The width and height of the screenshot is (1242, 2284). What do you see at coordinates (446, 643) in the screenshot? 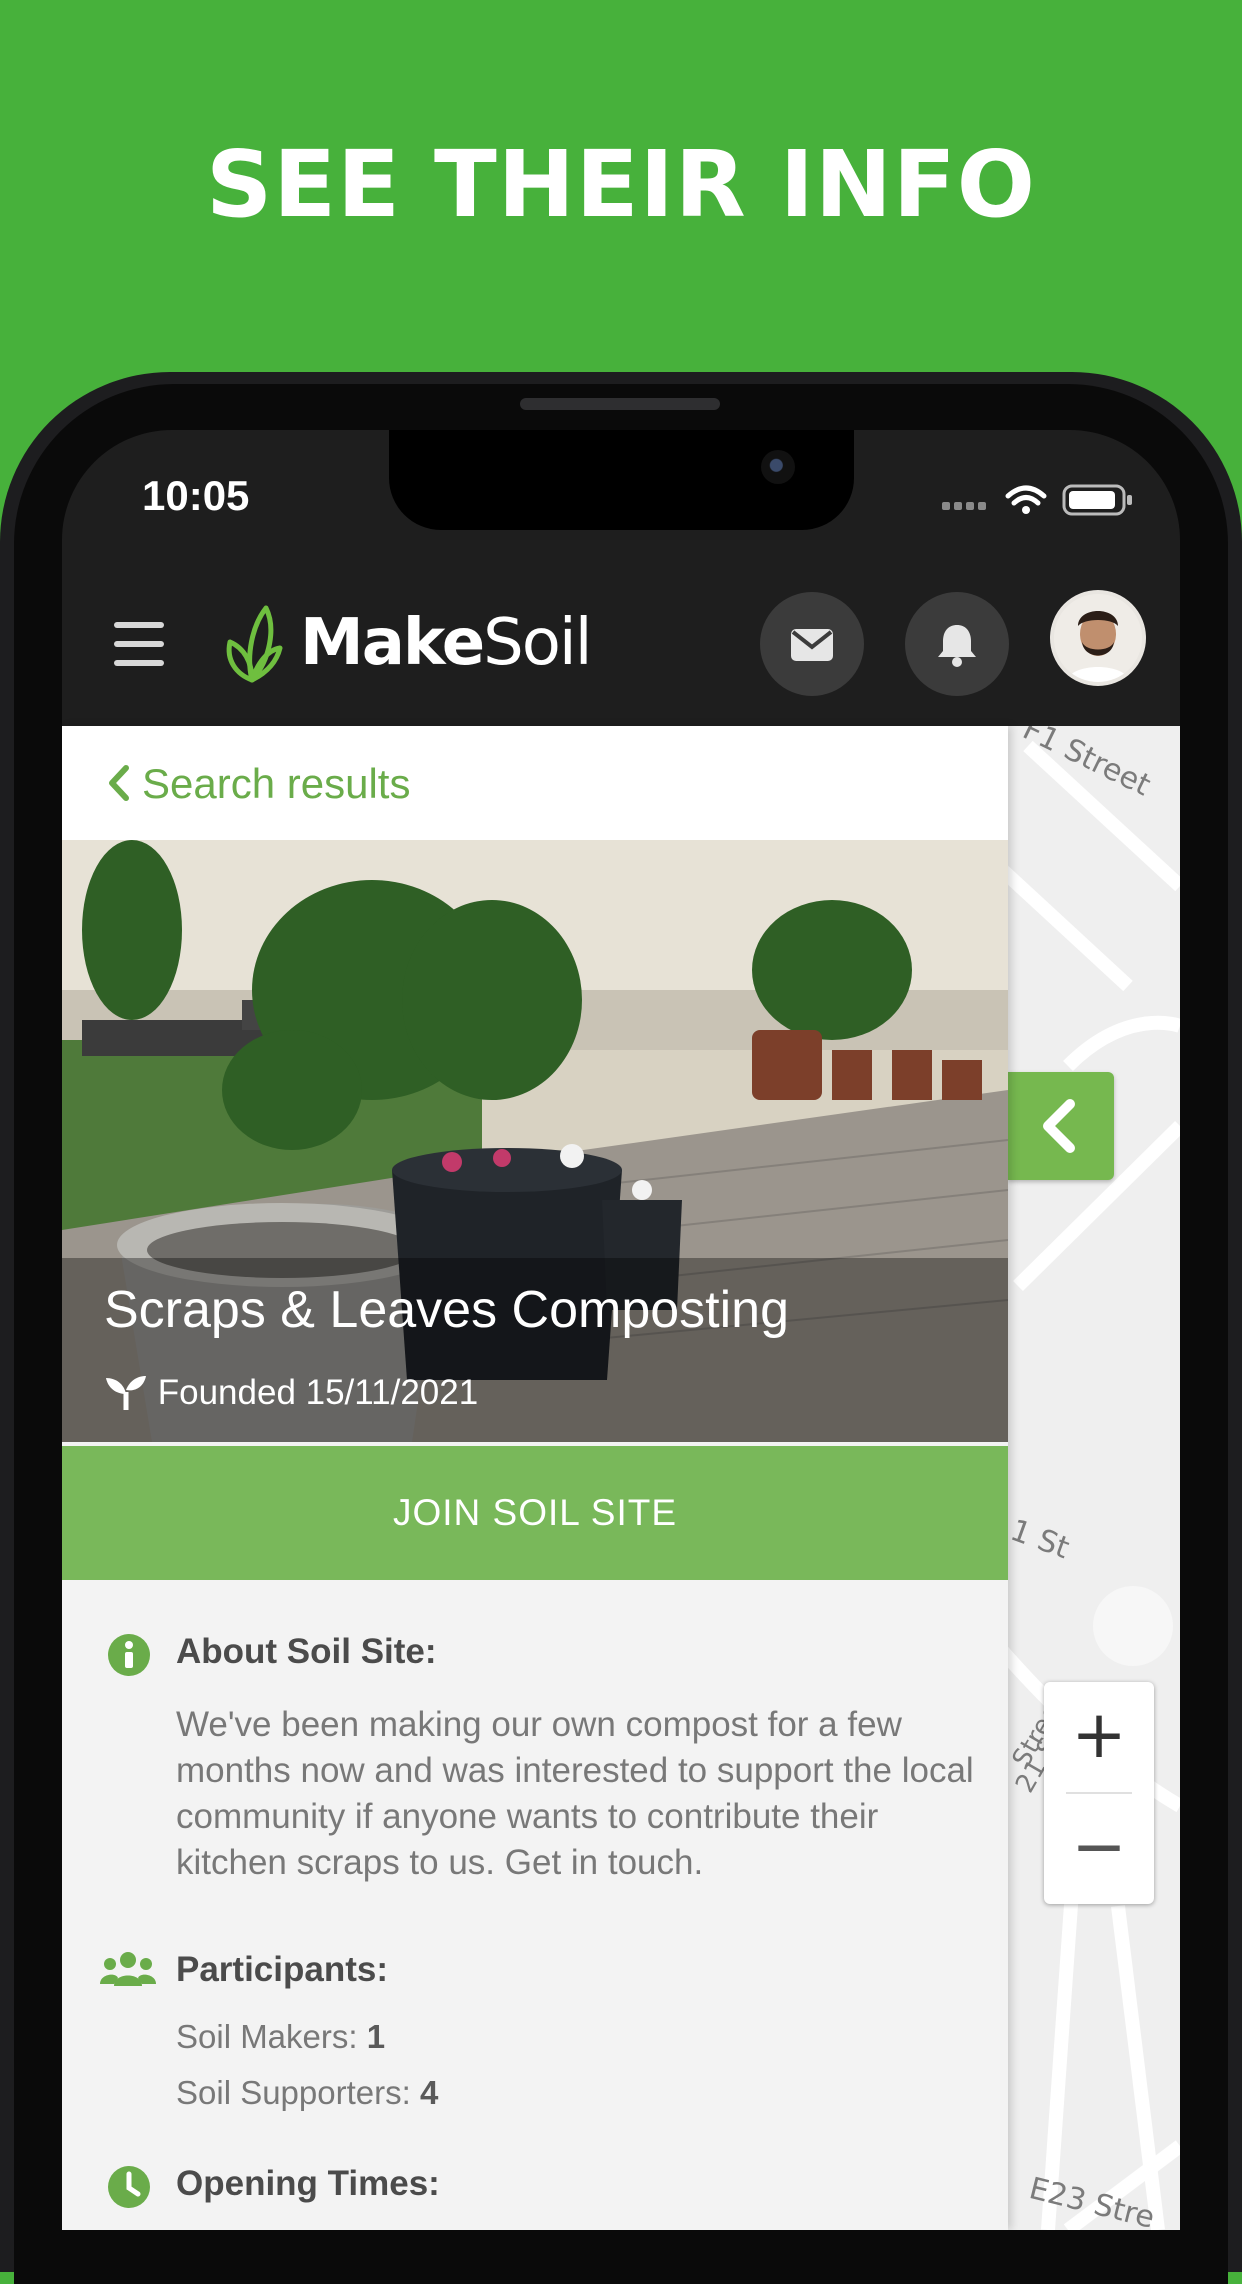
I see `brand-logo-text: MakeSoil` at bounding box center [446, 643].